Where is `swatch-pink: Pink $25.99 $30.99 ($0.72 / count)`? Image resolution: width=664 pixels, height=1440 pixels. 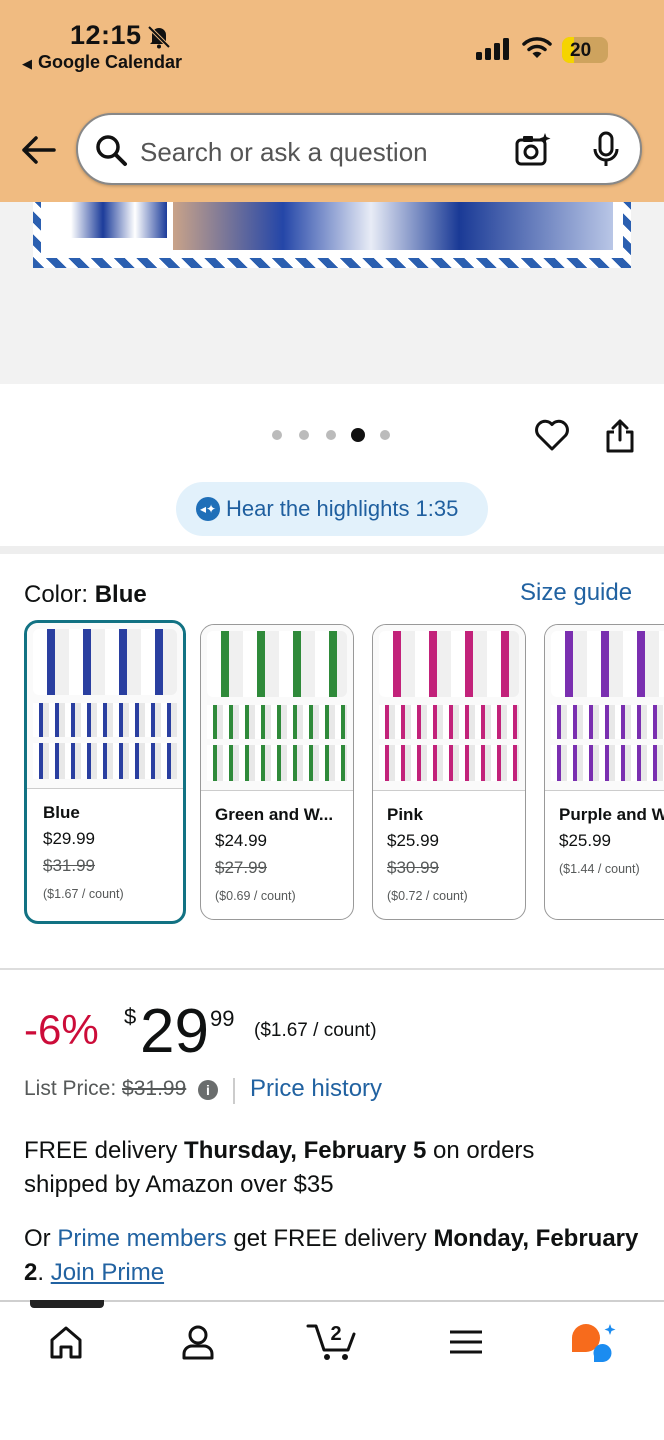 swatch-pink: Pink $25.99 $30.99 ($0.72 / count) is located at coordinates (449, 772).